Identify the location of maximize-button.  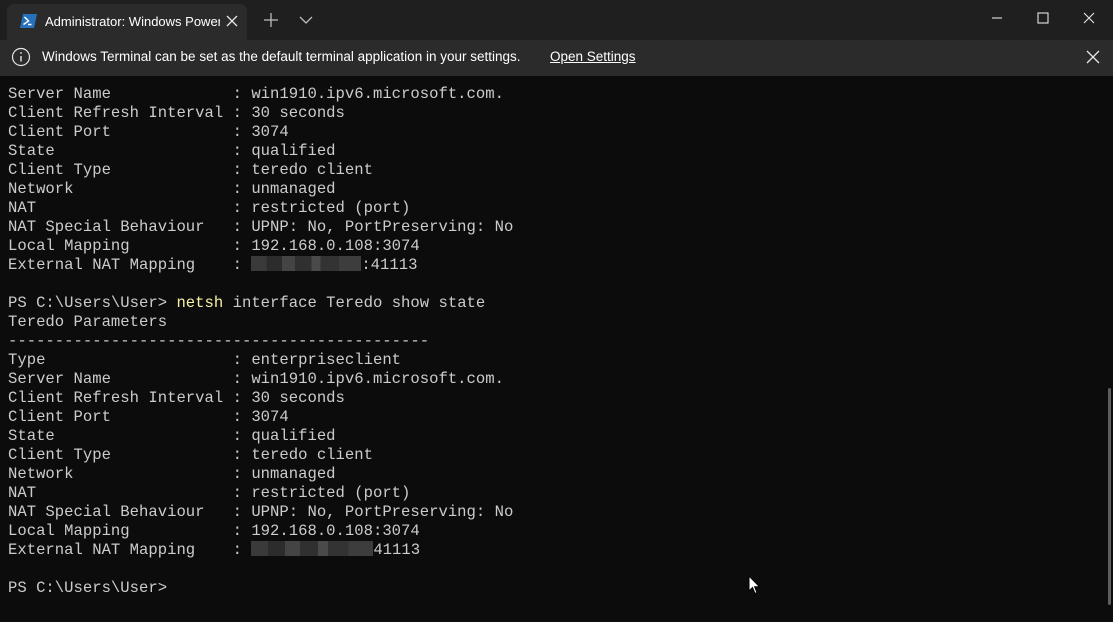
(1044, 18).